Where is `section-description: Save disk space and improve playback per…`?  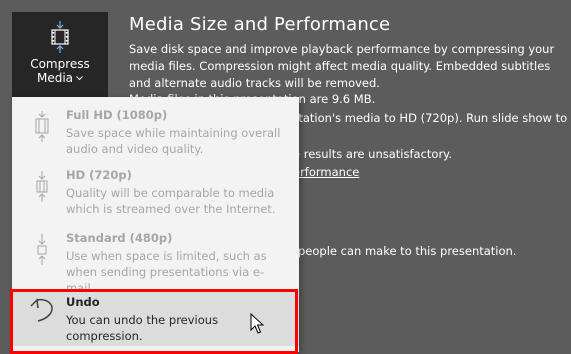
section-description: Save disk space and improve playback per… is located at coordinates (342, 66).